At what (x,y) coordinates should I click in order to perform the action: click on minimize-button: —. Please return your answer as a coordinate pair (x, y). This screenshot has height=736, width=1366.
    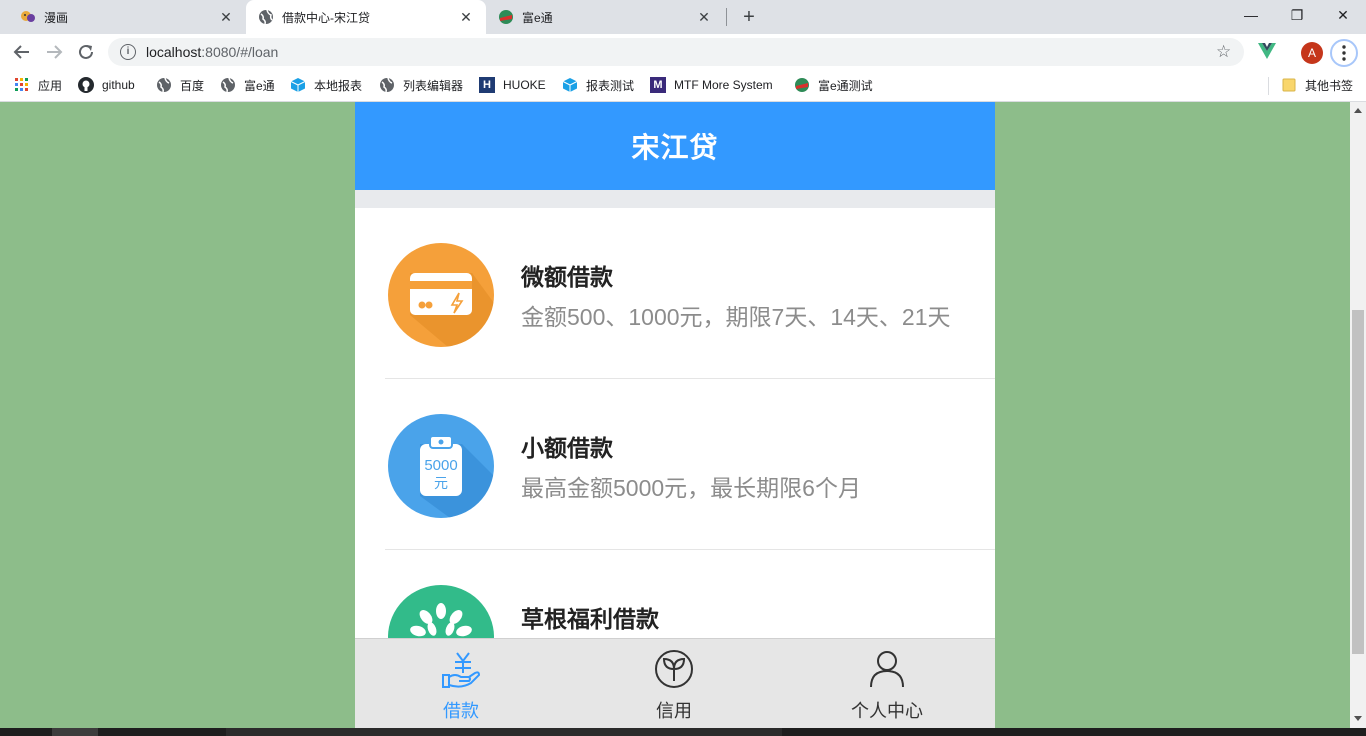
    Looking at the image, I should click on (1251, 15).